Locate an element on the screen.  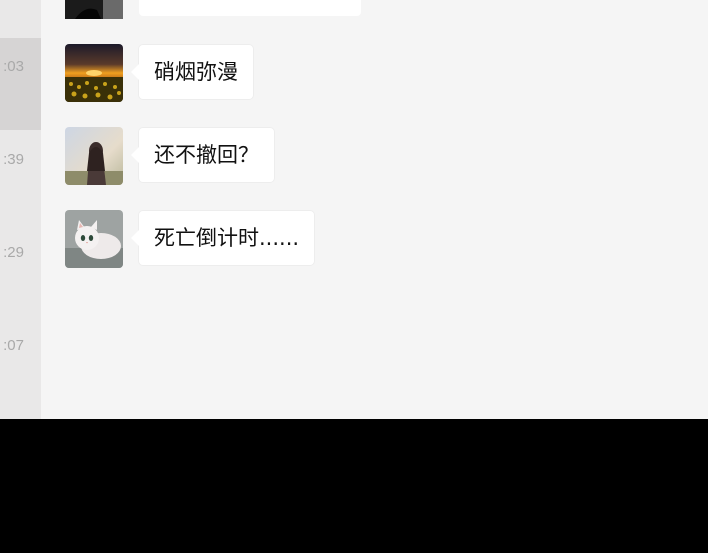
conversation-timestamp: :03 is located at coordinates (13, 66).